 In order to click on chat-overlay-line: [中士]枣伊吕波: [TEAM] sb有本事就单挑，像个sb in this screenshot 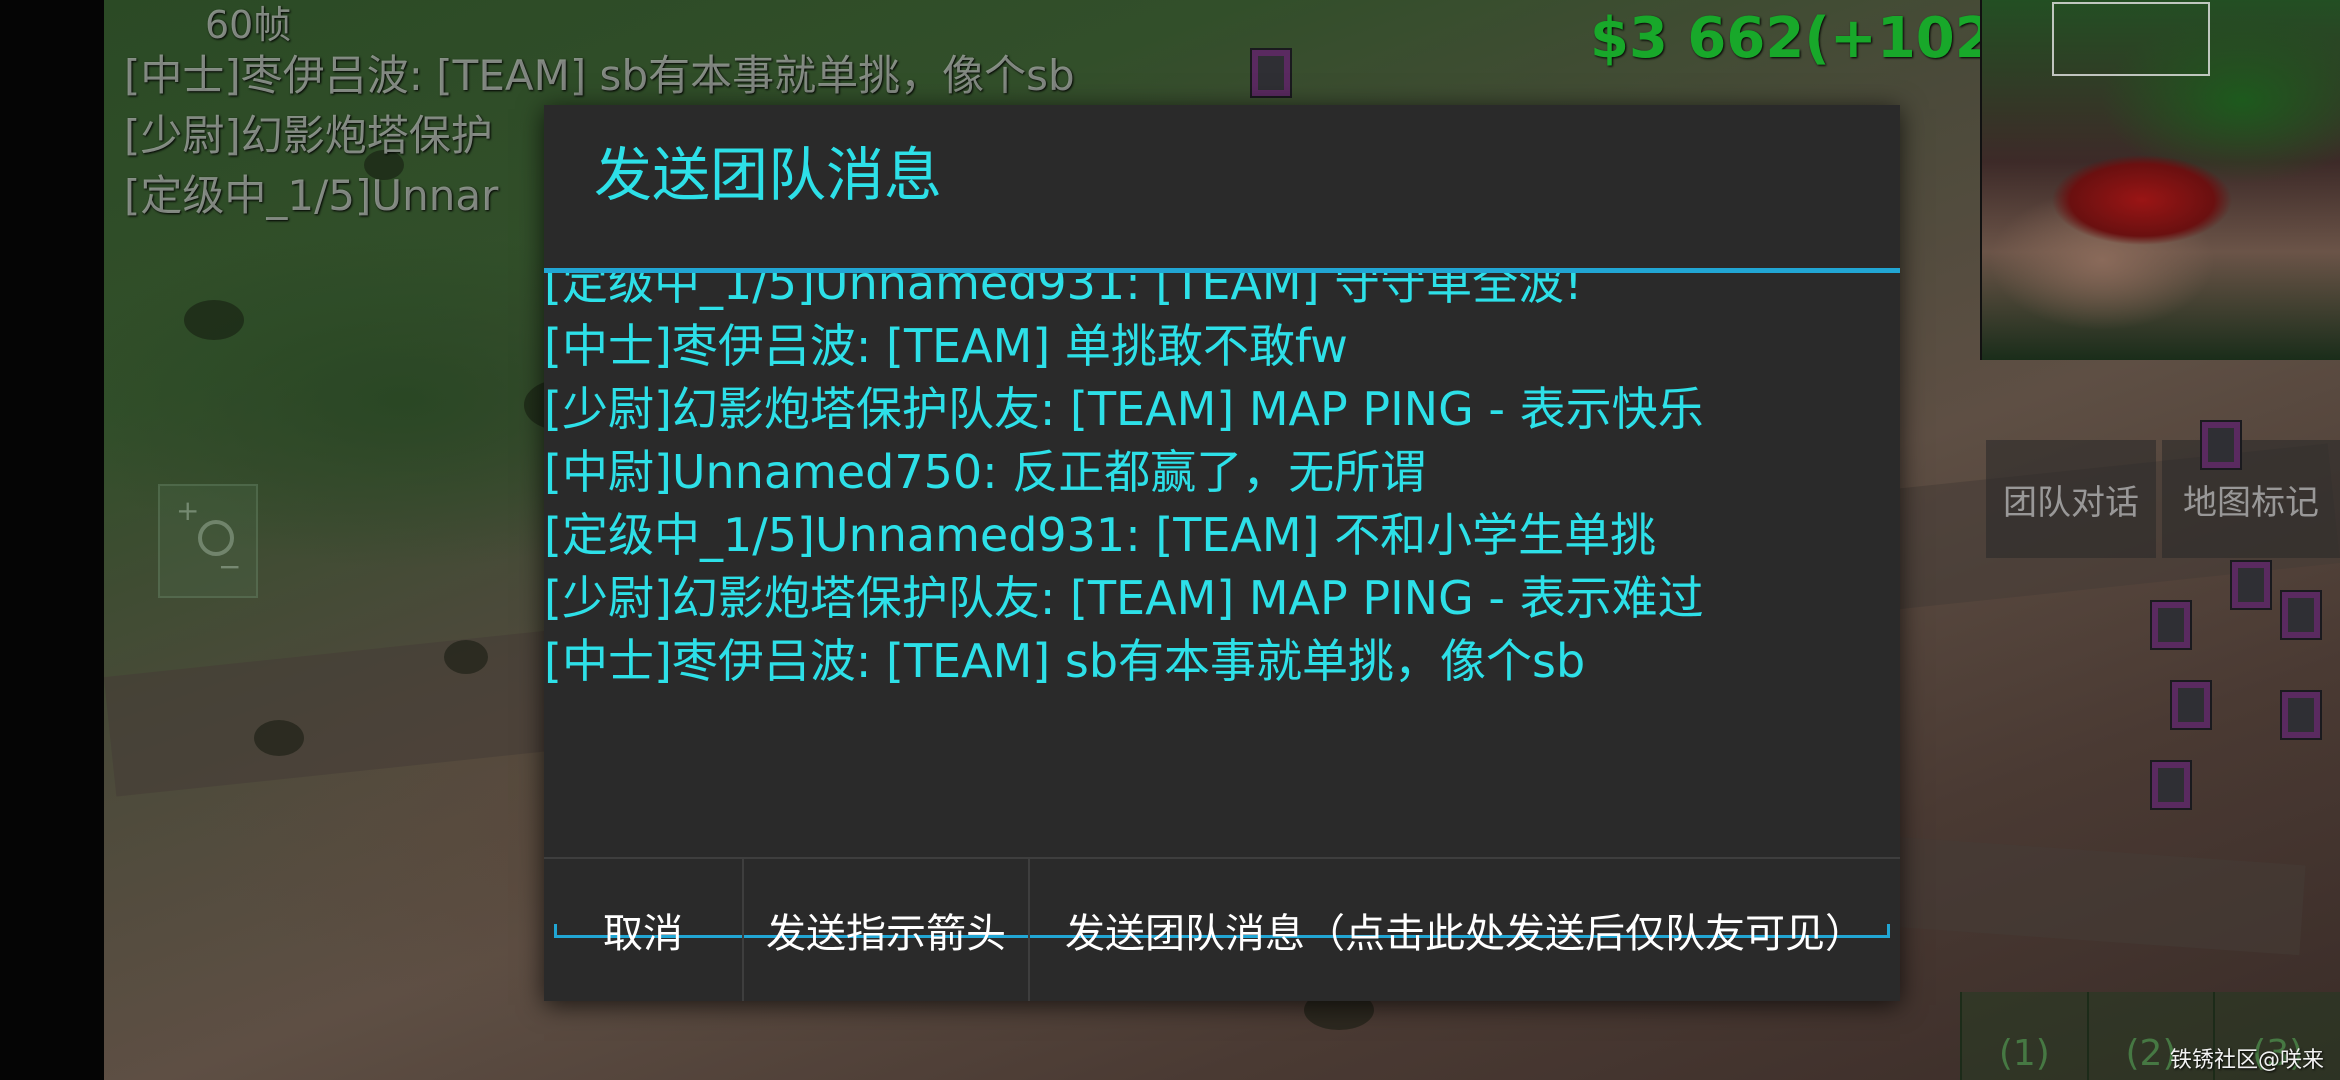, I will do `click(599, 75)`.